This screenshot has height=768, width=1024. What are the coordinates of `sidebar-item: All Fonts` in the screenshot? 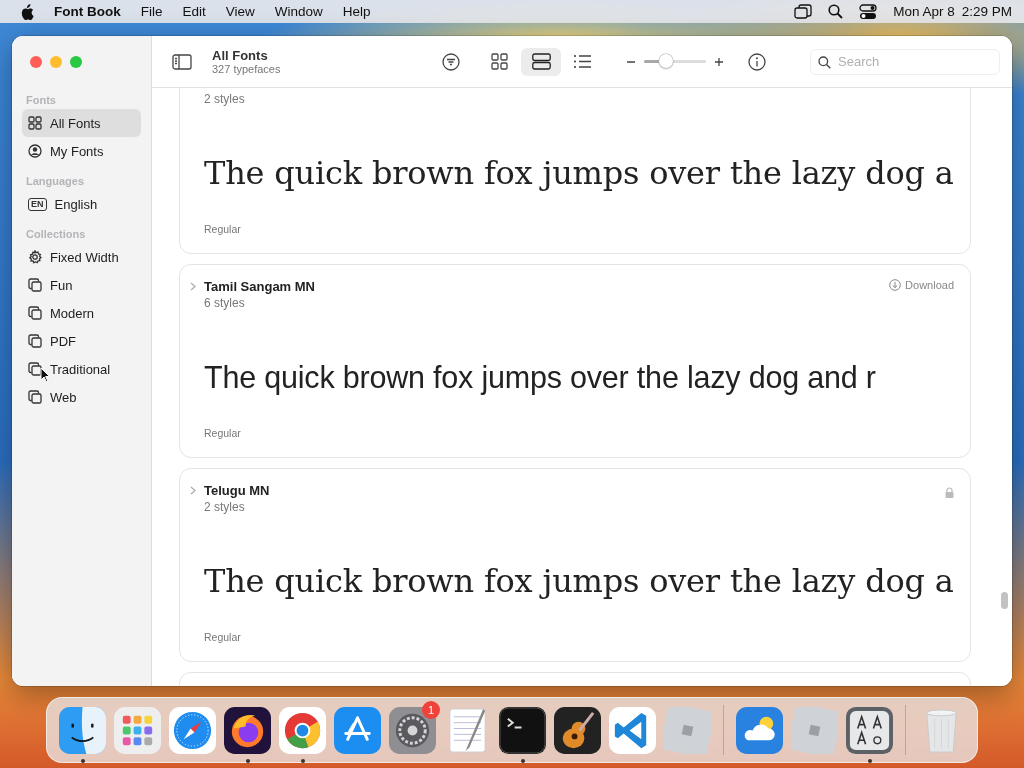 It's located at (81, 123).